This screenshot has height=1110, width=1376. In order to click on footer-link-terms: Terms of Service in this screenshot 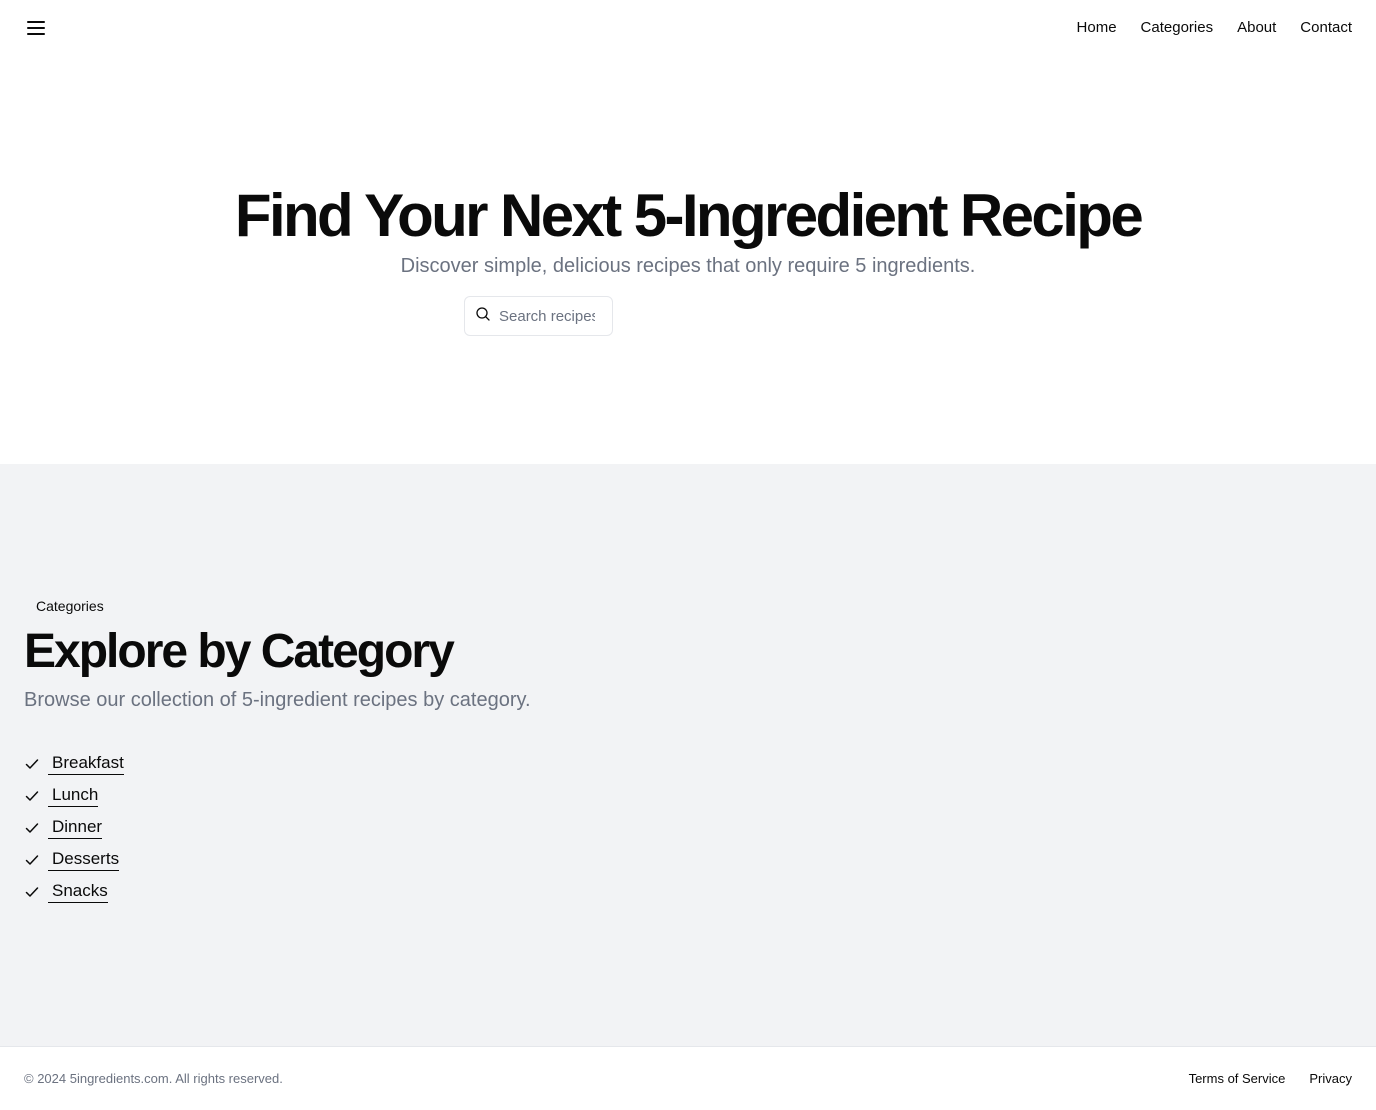, I will do `click(1237, 1079)`.